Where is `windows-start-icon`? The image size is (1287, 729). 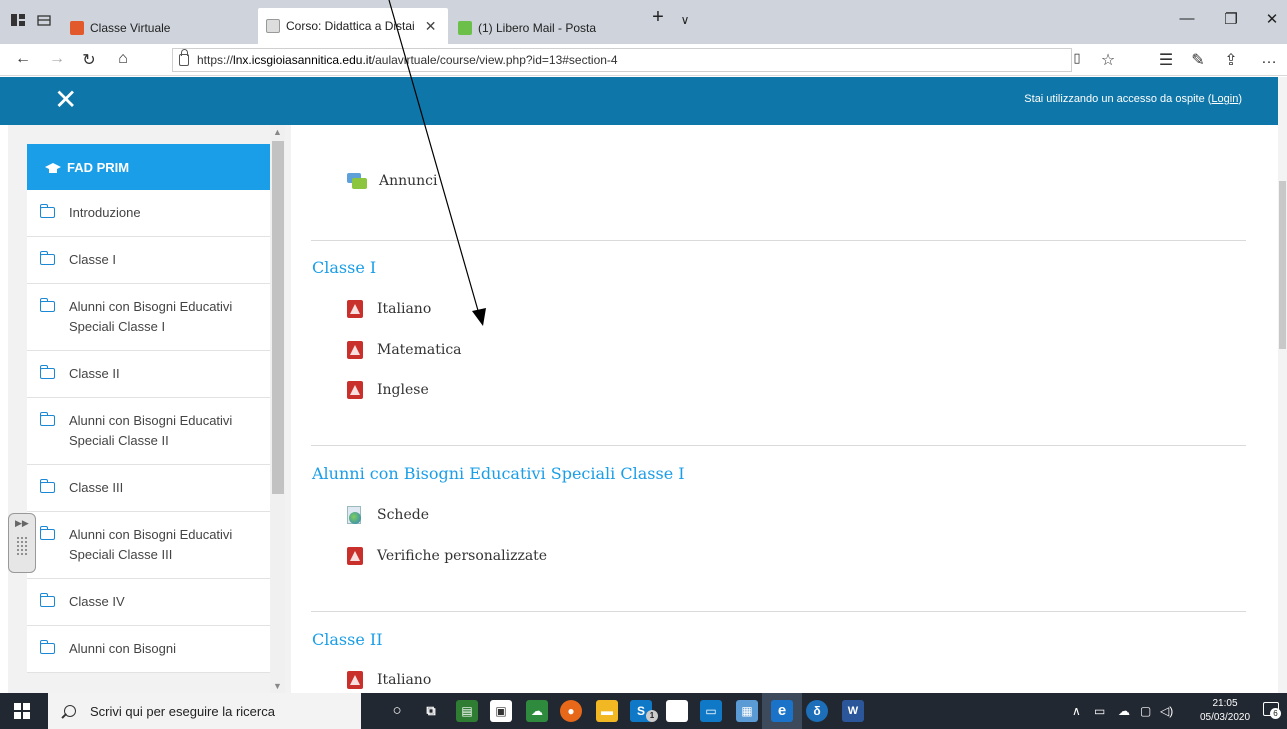
windows-start-icon is located at coordinates (22, 711).